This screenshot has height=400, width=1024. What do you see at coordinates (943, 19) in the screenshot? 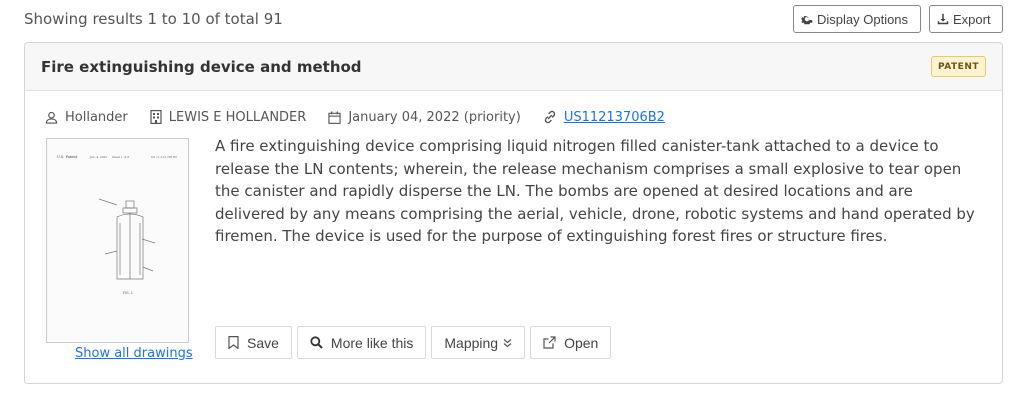
I see `download-icon` at bounding box center [943, 19].